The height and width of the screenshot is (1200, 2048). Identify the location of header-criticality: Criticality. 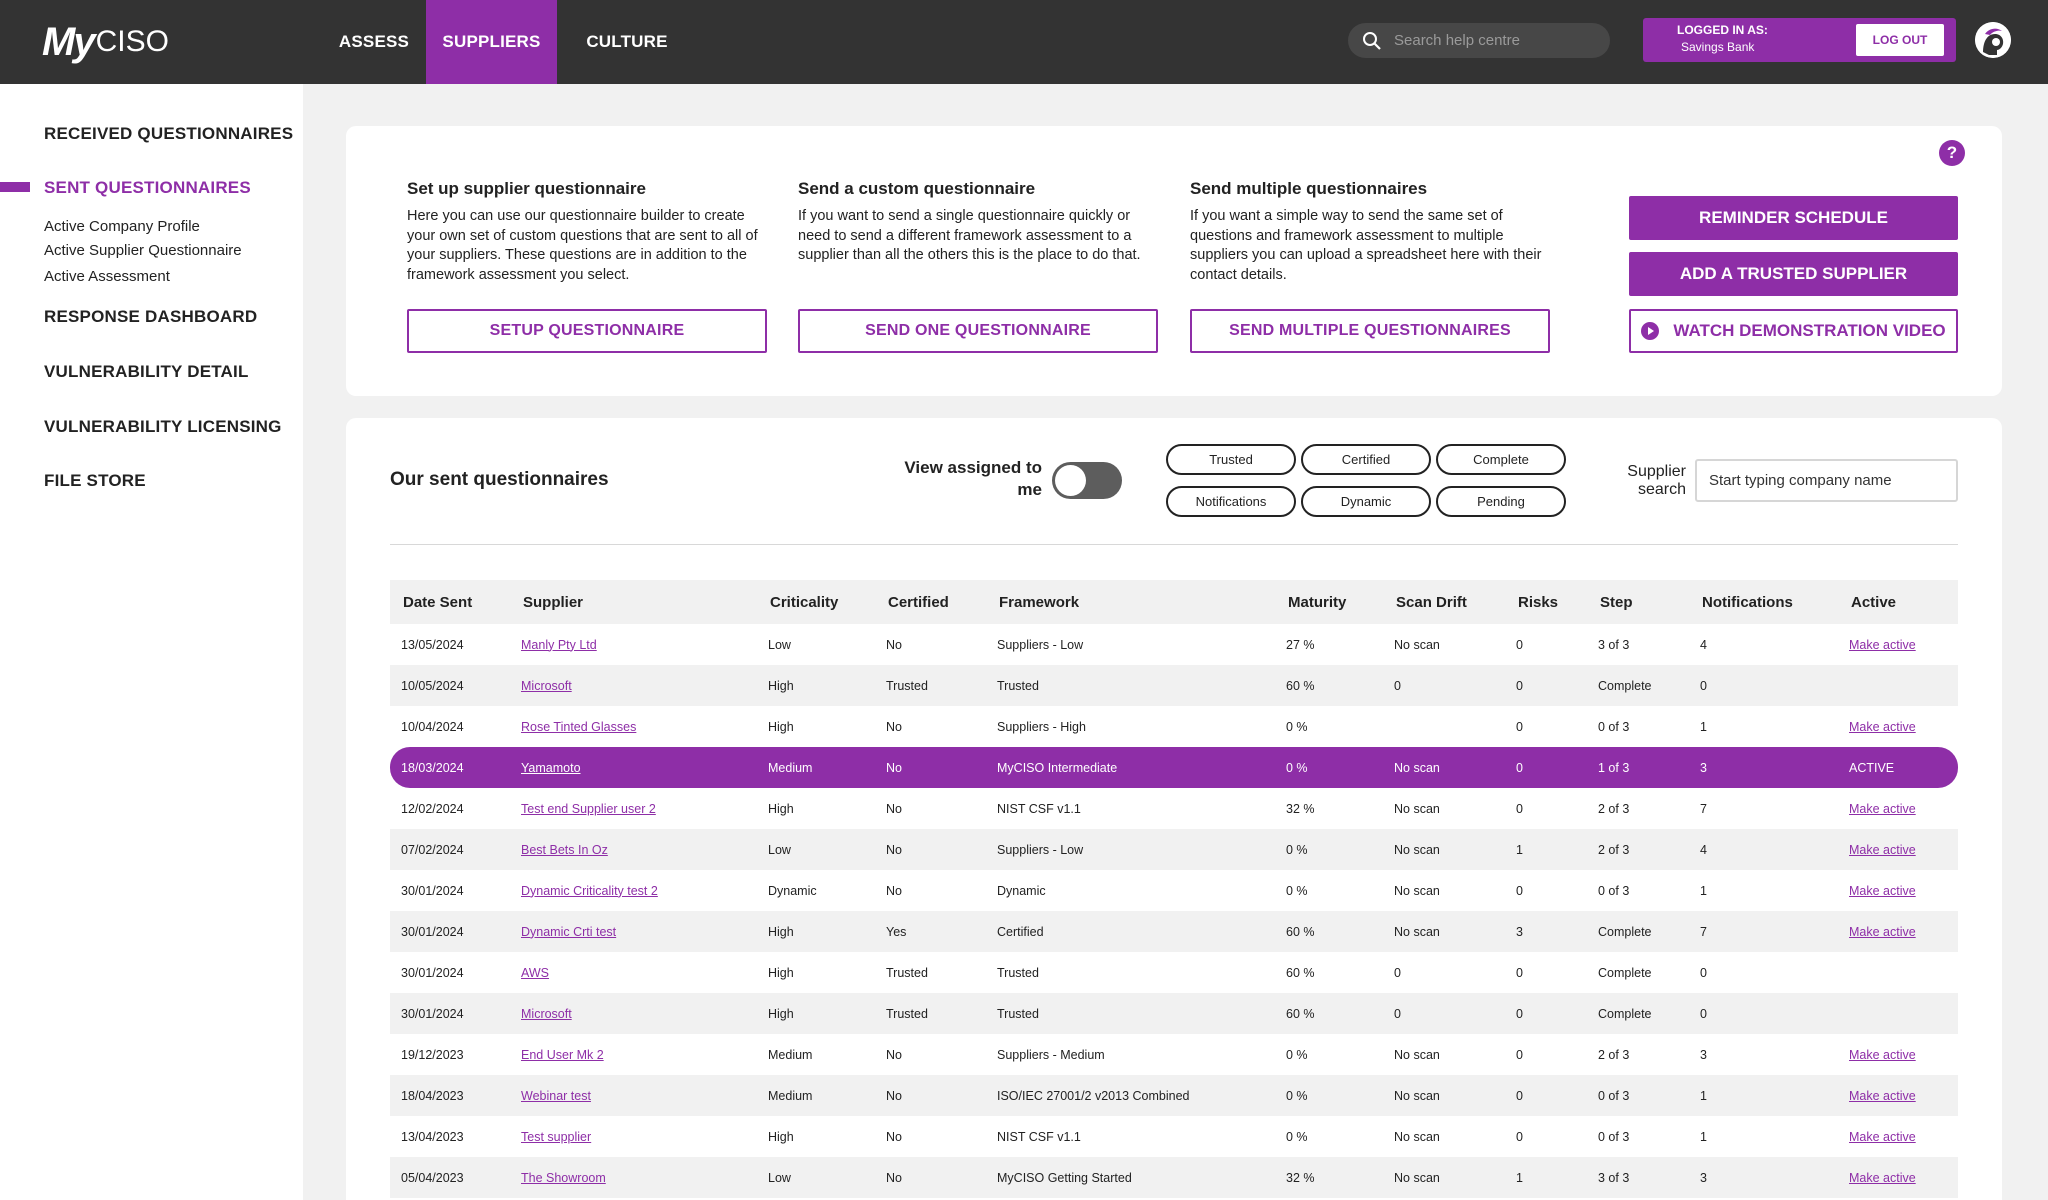
(804, 602).